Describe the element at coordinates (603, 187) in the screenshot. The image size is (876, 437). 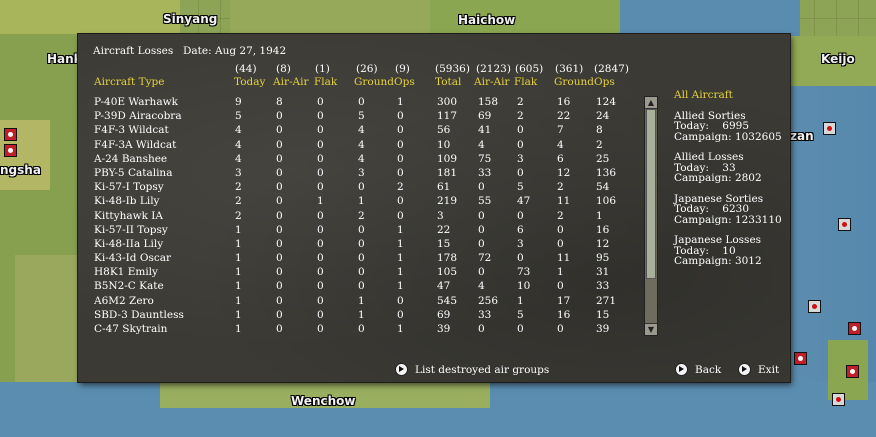
I see `cell-campaign-ops: 54` at that location.